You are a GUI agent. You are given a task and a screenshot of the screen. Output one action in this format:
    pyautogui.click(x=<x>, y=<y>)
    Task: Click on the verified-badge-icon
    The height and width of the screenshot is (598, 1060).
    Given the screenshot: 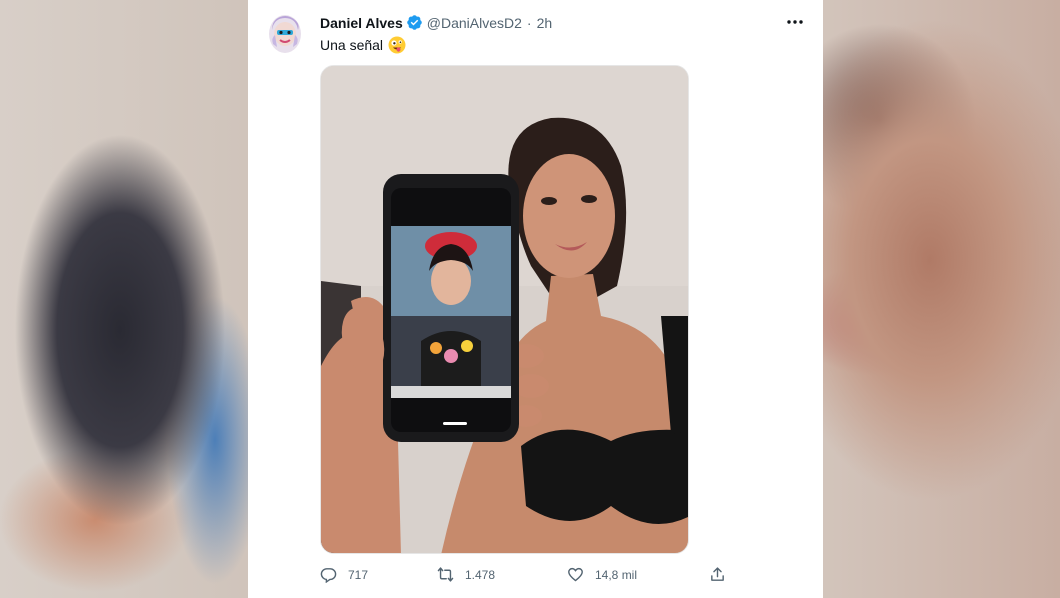 What is the action you would take?
    pyautogui.click(x=414, y=22)
    